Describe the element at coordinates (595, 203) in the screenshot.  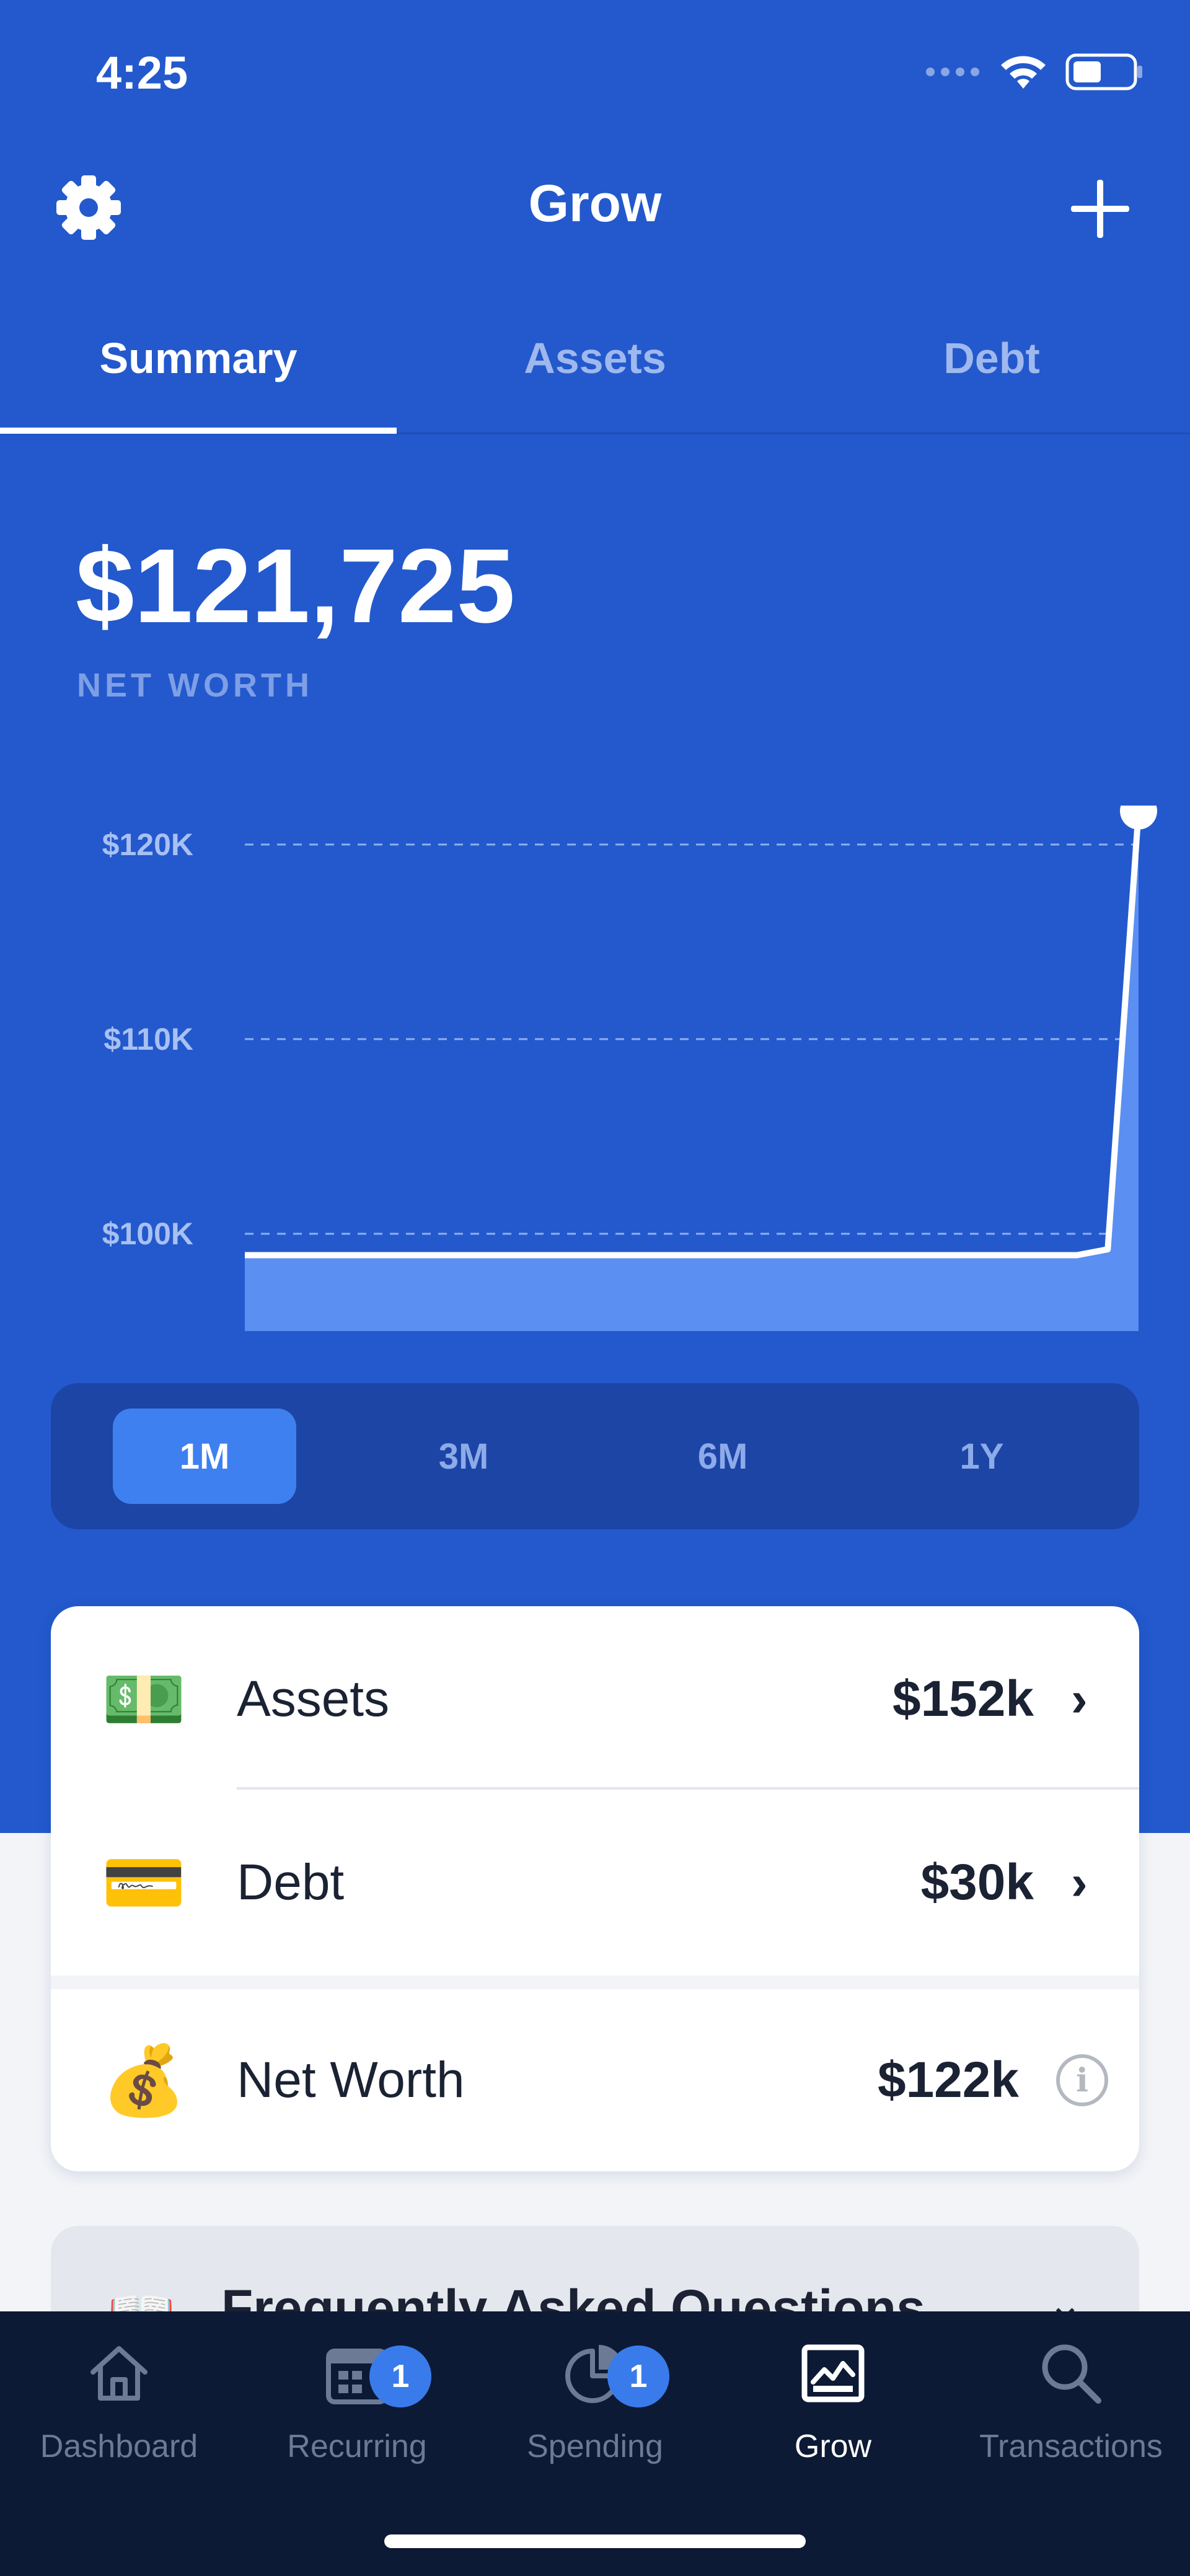
I see `page-title: Grow` at that location.